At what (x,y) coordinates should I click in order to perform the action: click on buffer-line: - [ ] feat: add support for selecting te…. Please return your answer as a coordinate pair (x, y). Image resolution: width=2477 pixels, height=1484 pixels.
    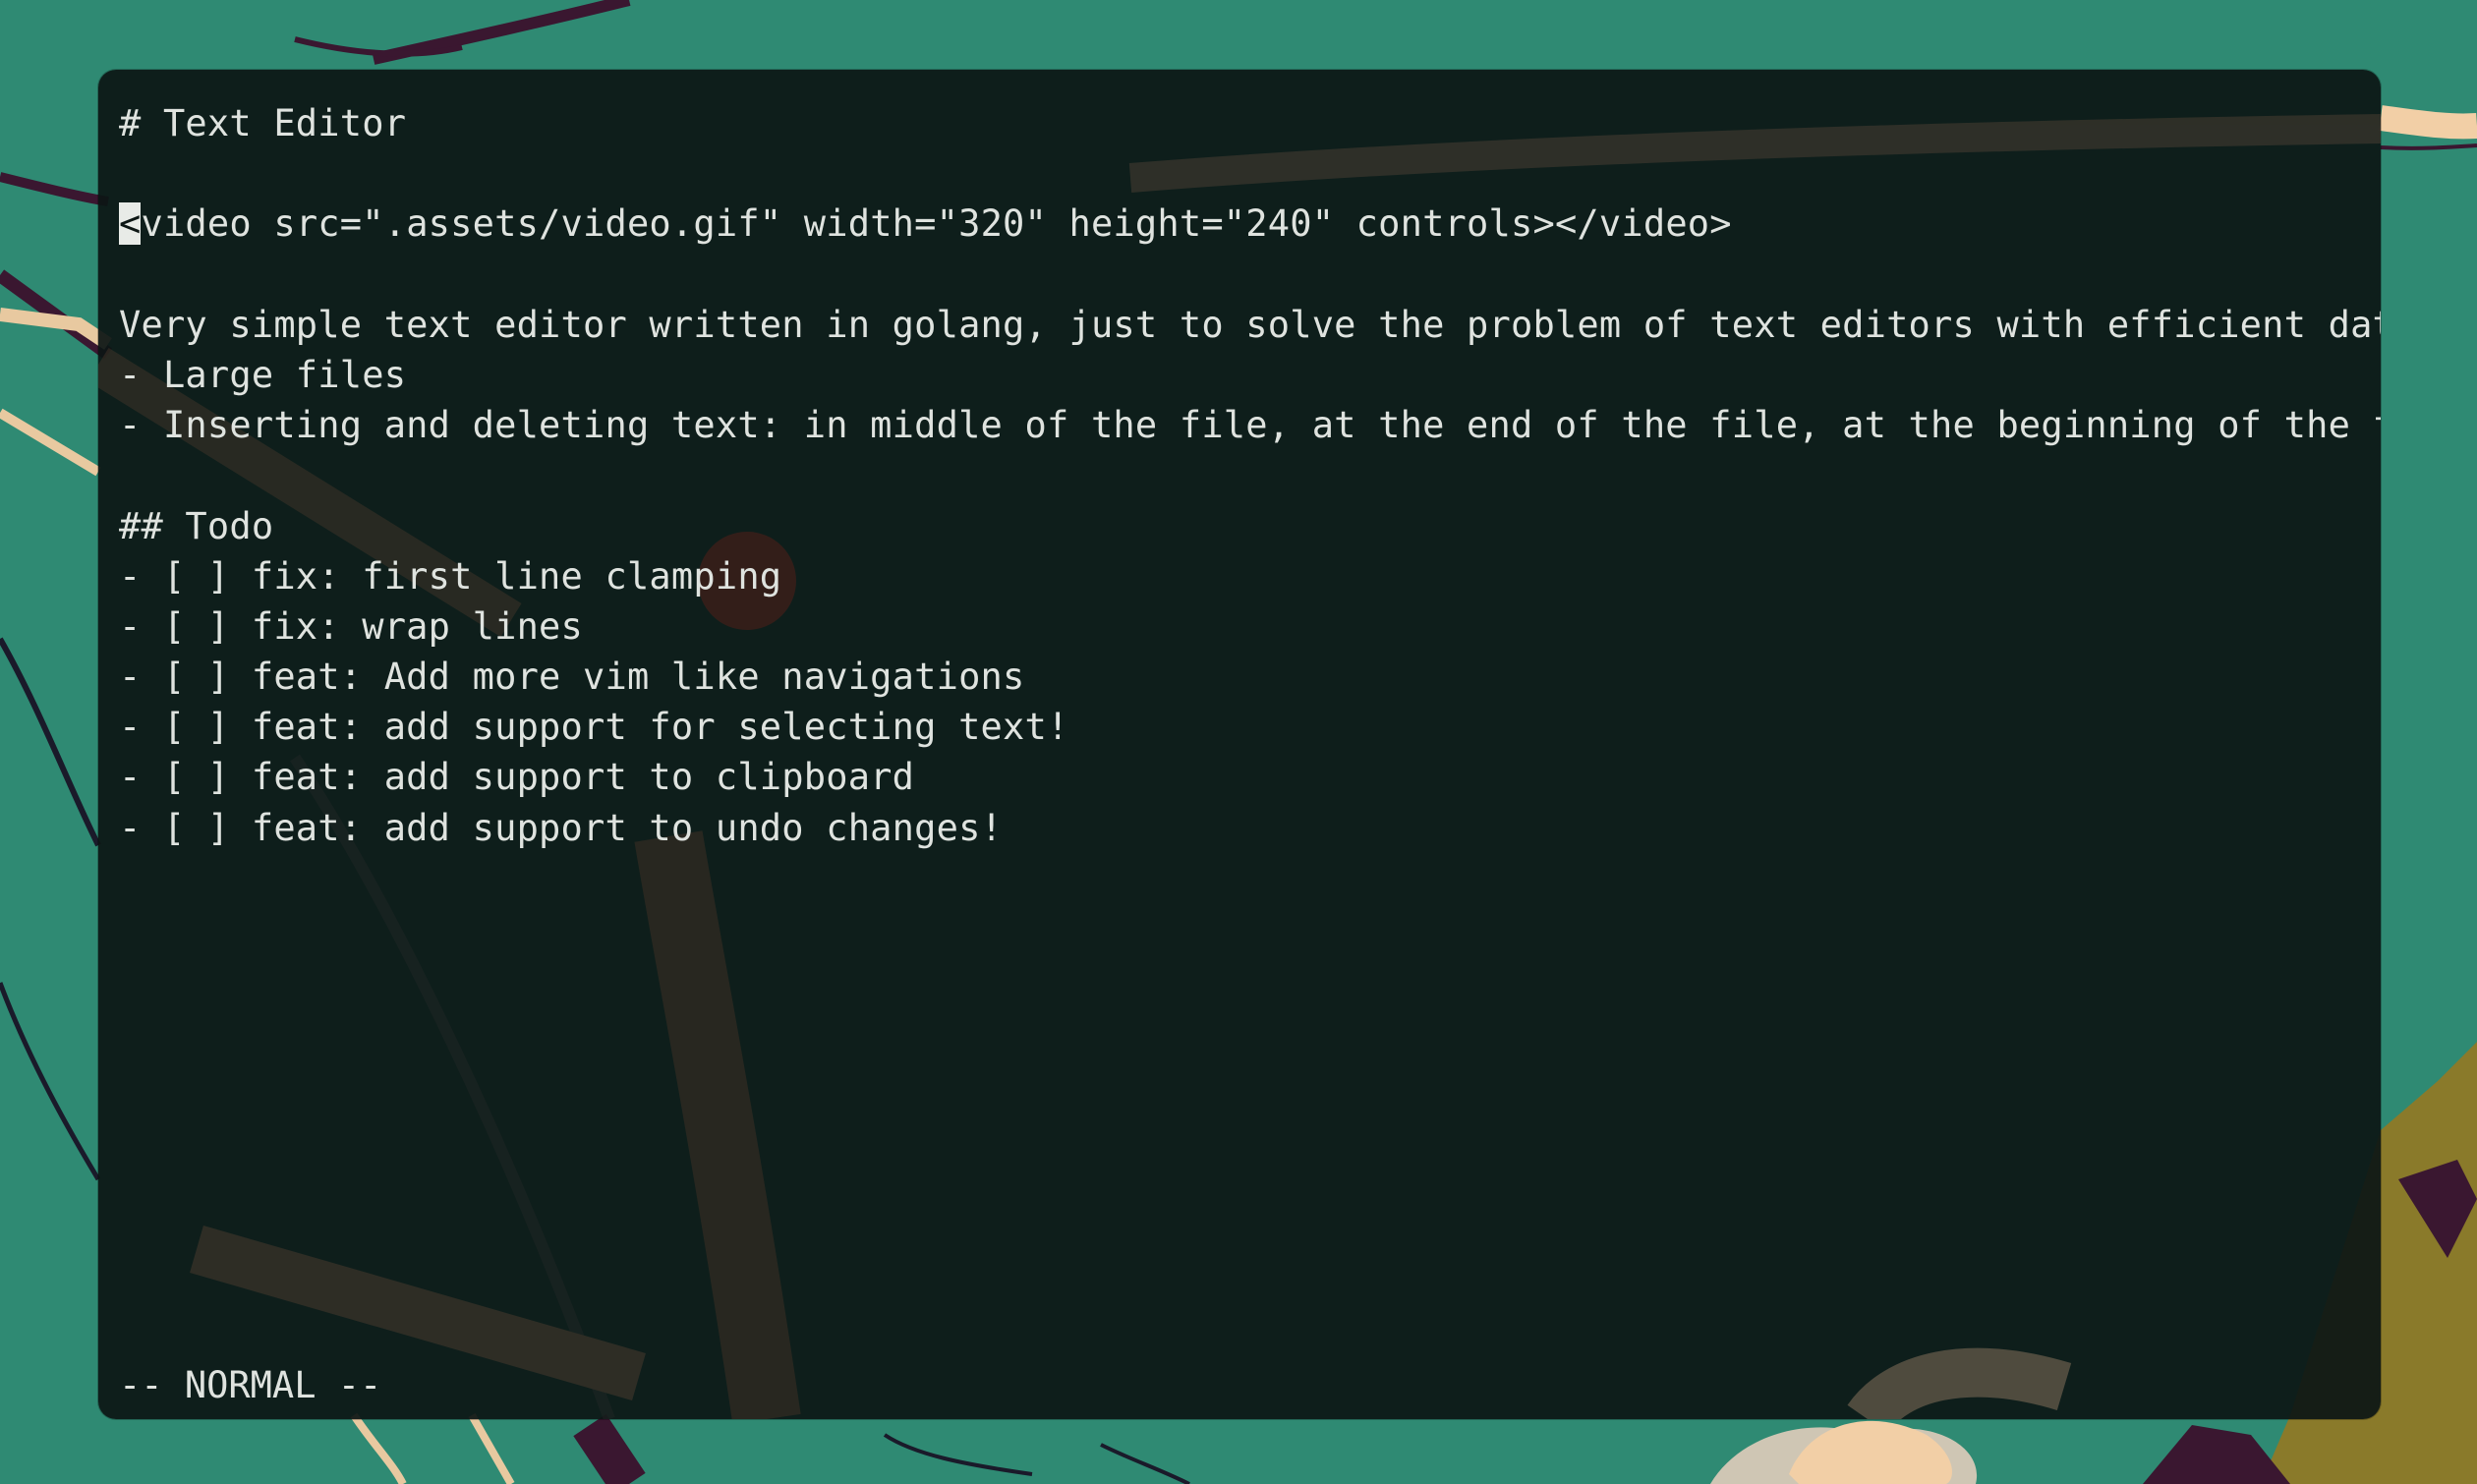
    Looking at the image, I should click on (594, 727).